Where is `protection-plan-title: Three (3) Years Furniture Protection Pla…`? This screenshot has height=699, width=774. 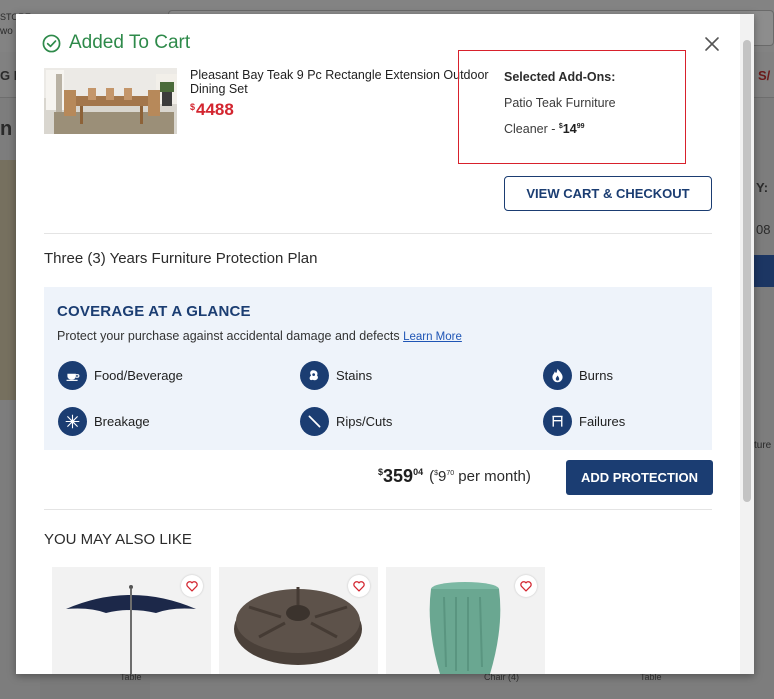
protection-plan-title: Three (3) Years Furniture Protection Pla… is located at coordinates (181, 258).